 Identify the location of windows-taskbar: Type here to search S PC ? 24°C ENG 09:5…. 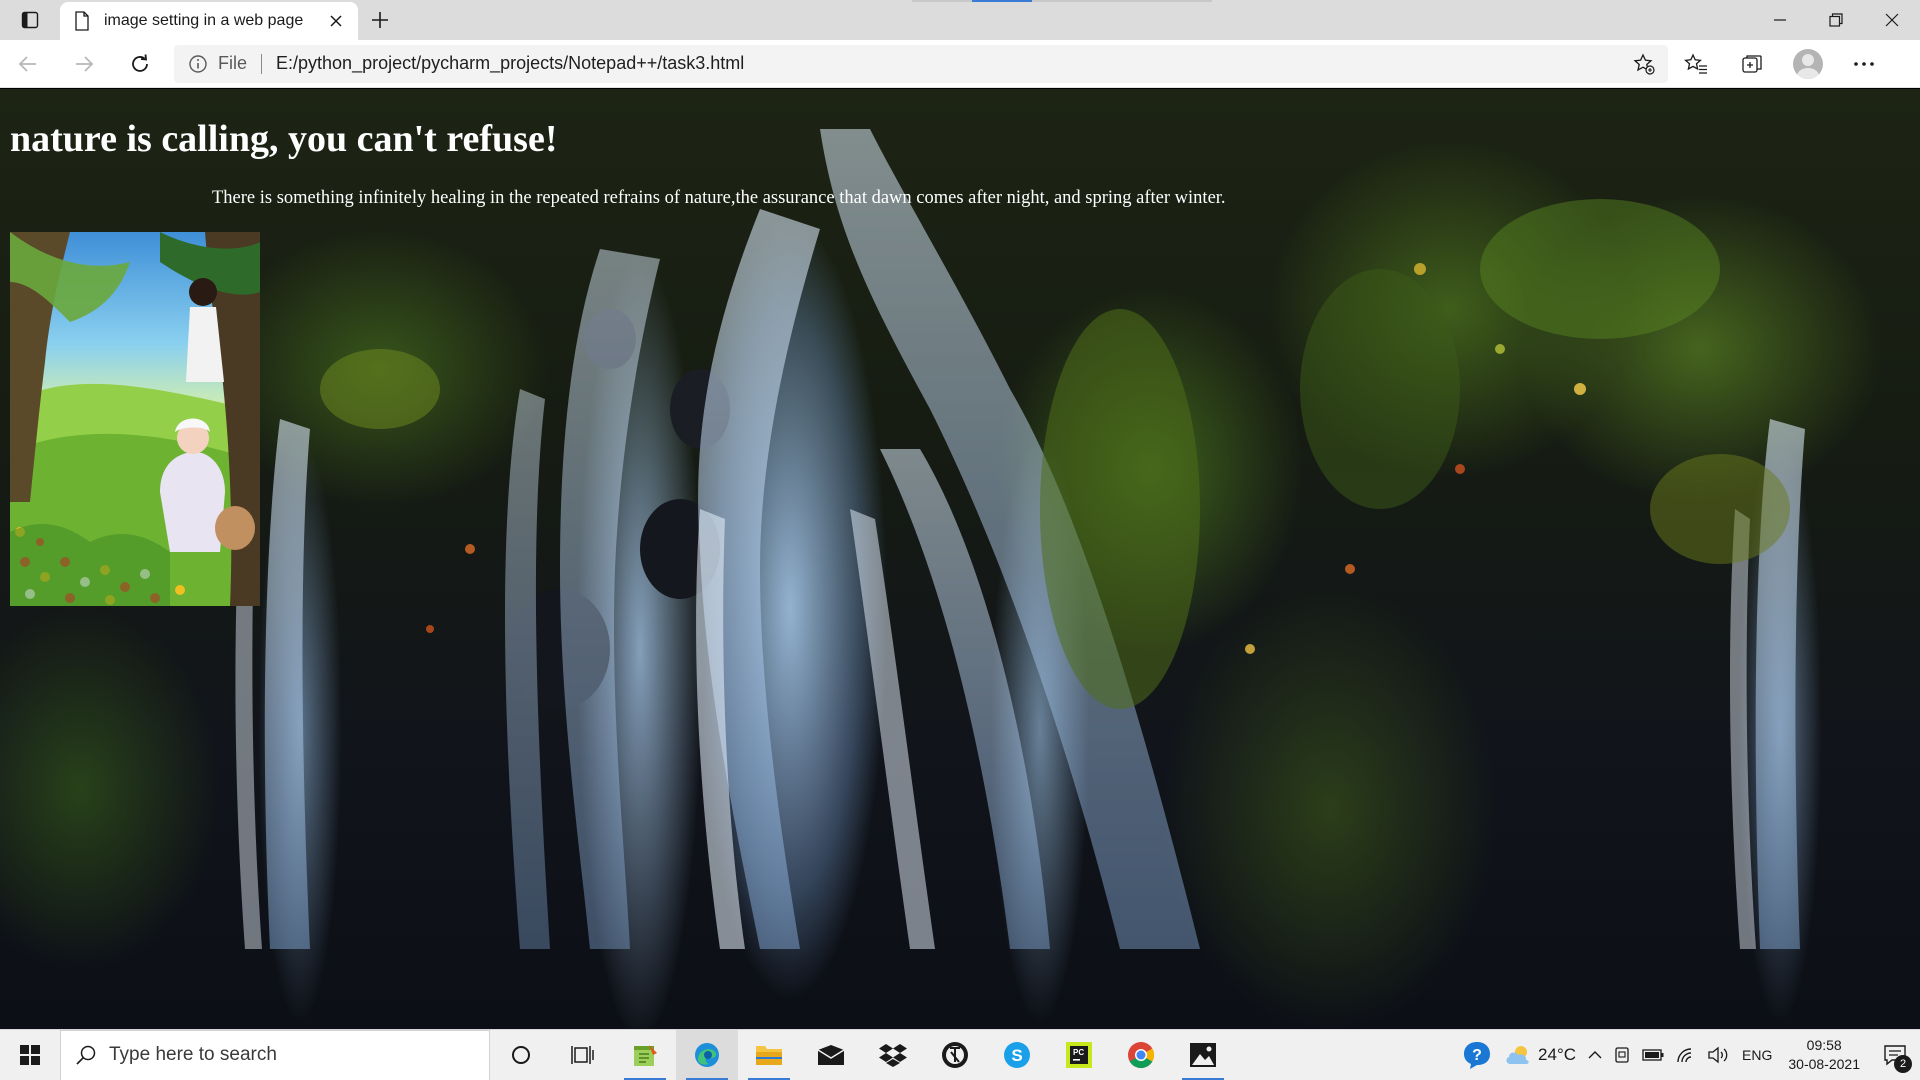
(960, 1054).